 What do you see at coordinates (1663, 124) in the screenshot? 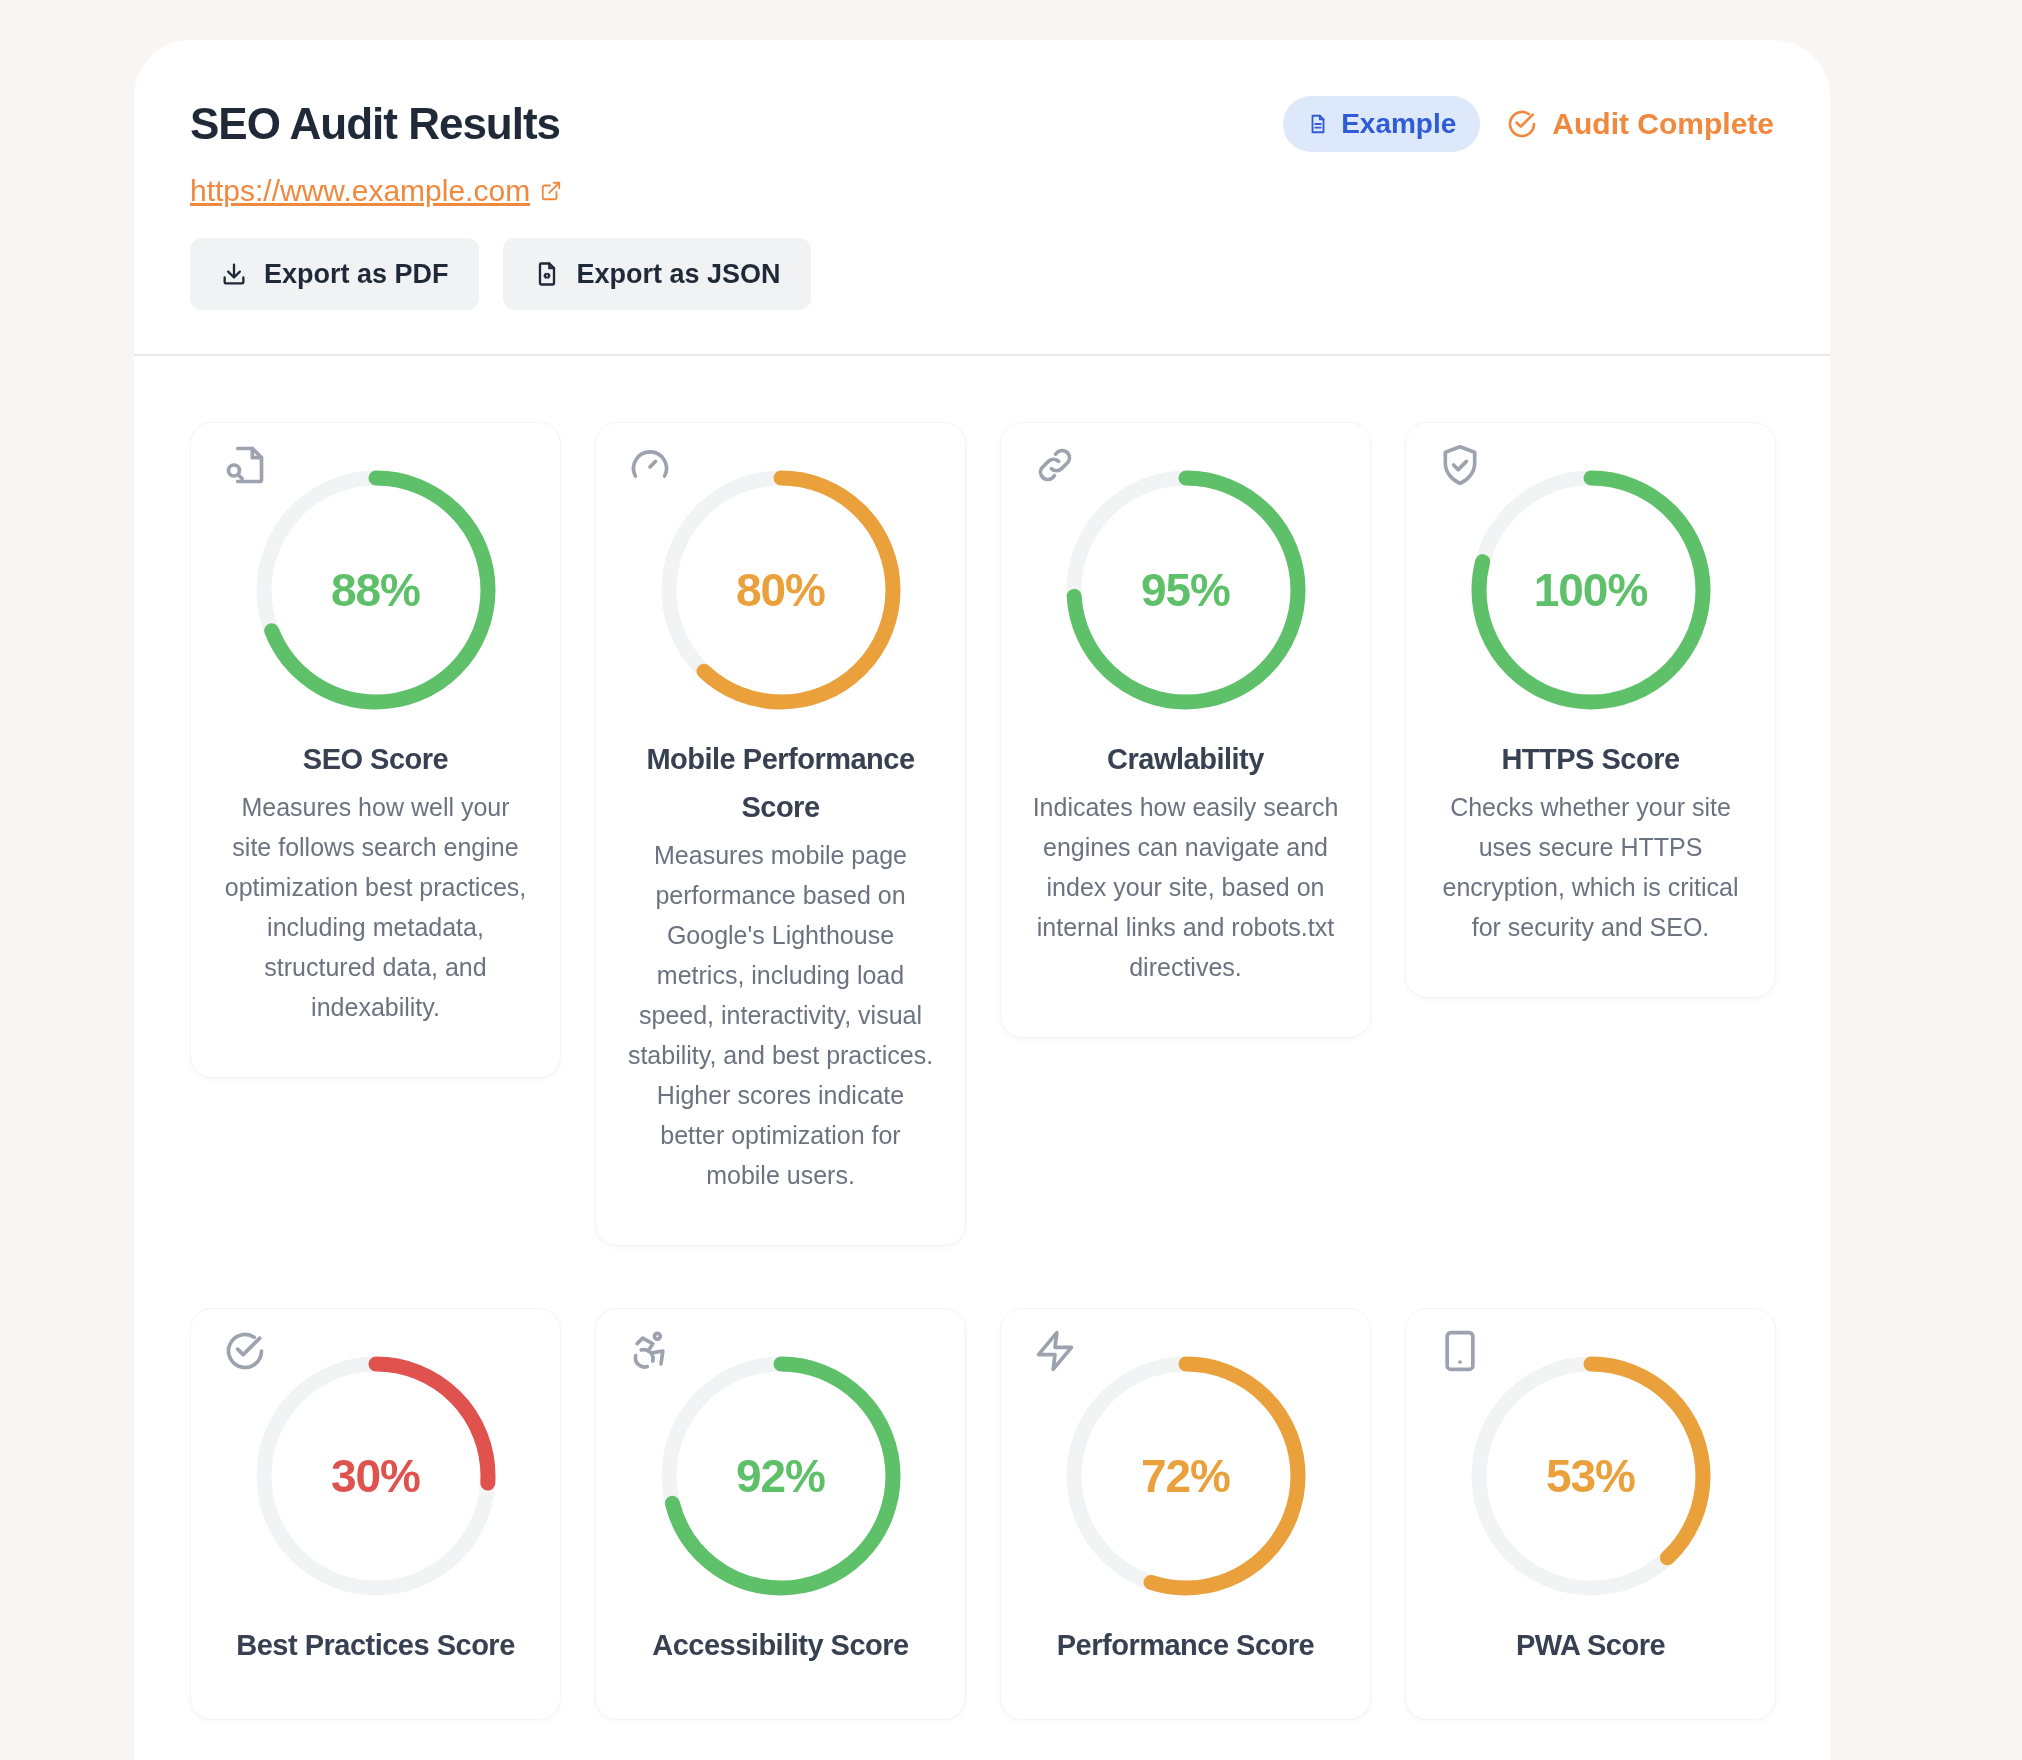
I see `audit-status: Audit Complete` at bounding box center [1663, 124].